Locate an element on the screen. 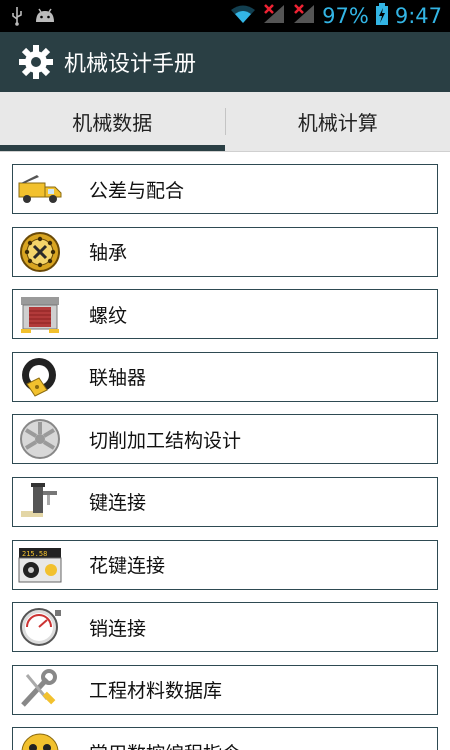 The height and width of the screenshot is (750, 450). mask-icon is located at coordinates (40, 739).